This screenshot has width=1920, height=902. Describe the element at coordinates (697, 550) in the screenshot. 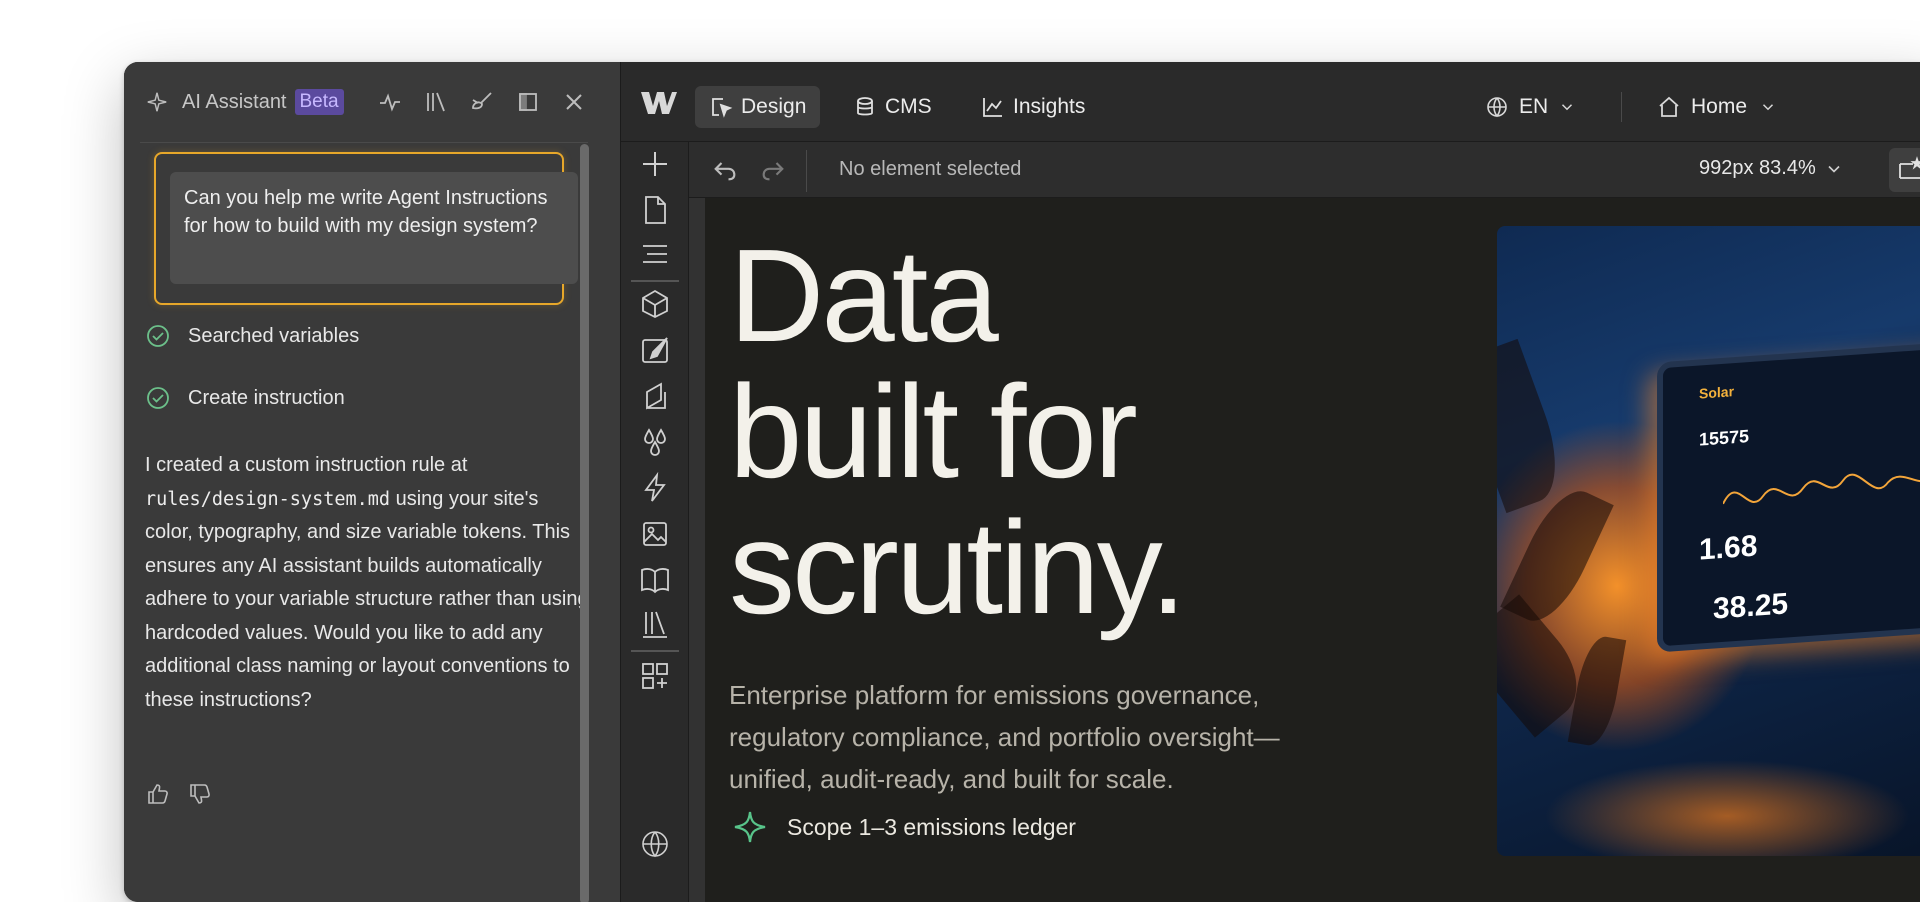

I see `canvas-ruler` at that location.